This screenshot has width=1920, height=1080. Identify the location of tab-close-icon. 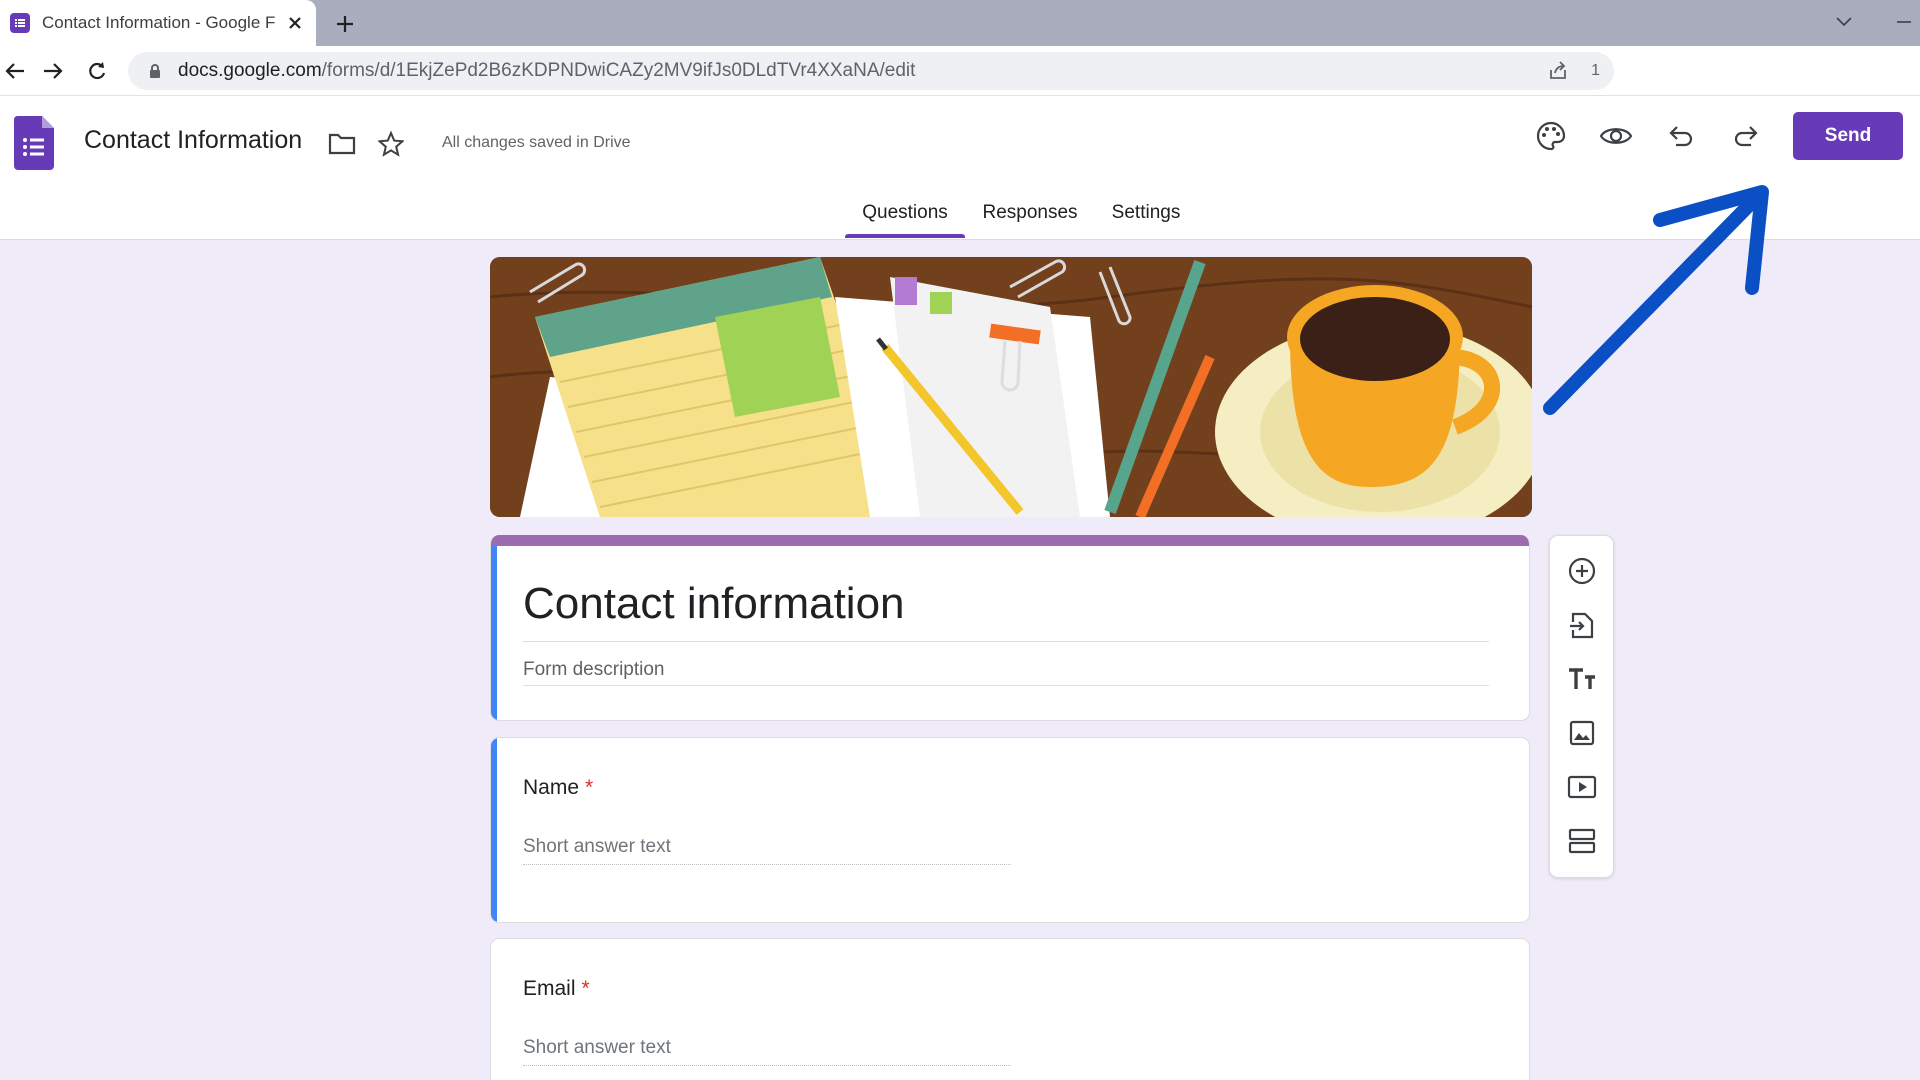
(295, 23).